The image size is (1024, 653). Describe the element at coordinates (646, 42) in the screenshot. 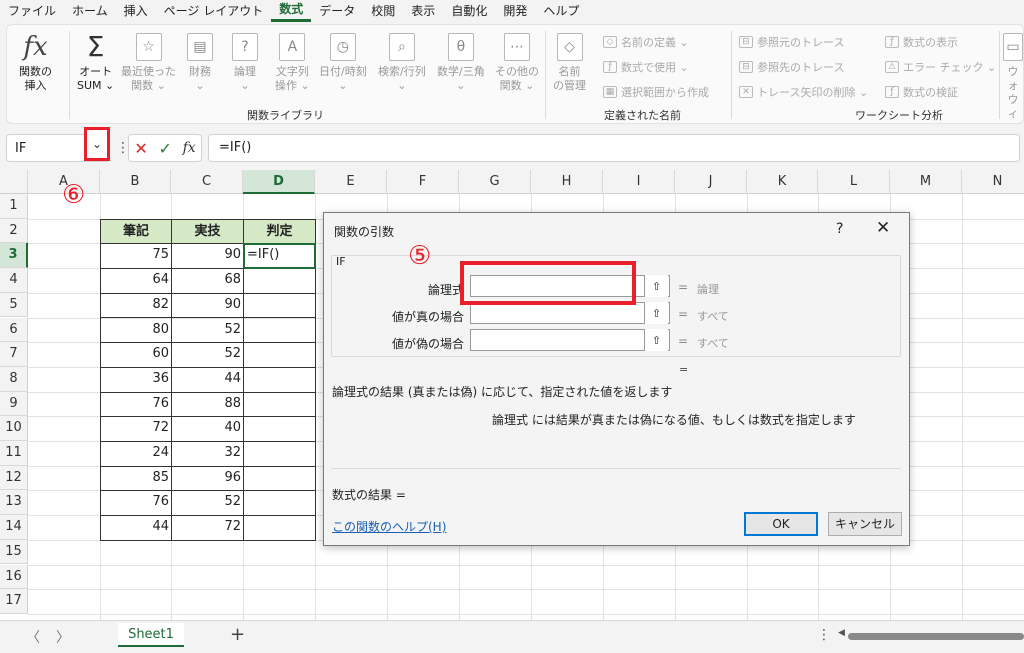

I see `define-name-button: ◇ 名前の定義 ⌄` at that location.